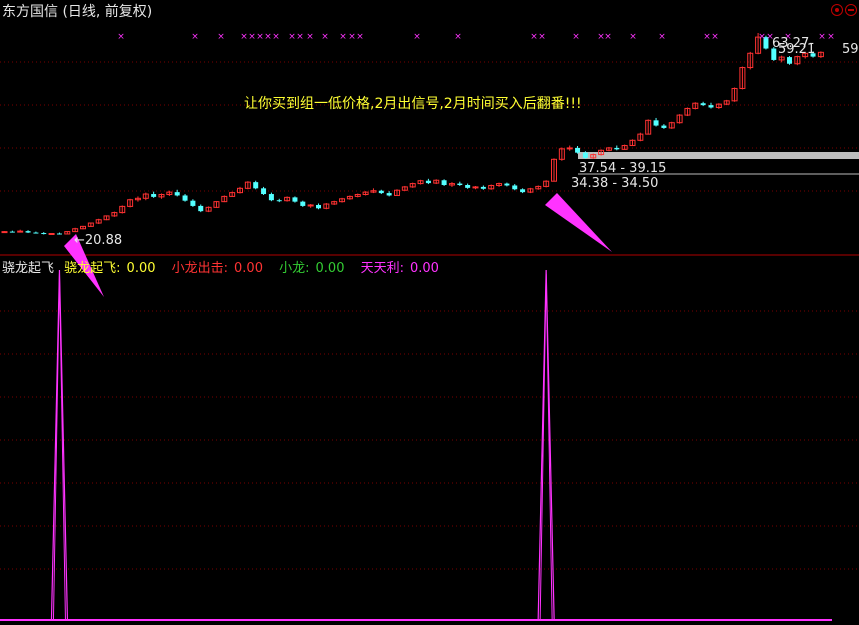 This screenshot has height=625, width=859. What do you see at coordinates (837, 10) in the screenshot?
I see `close-icon` at bounding box center [837, 10].